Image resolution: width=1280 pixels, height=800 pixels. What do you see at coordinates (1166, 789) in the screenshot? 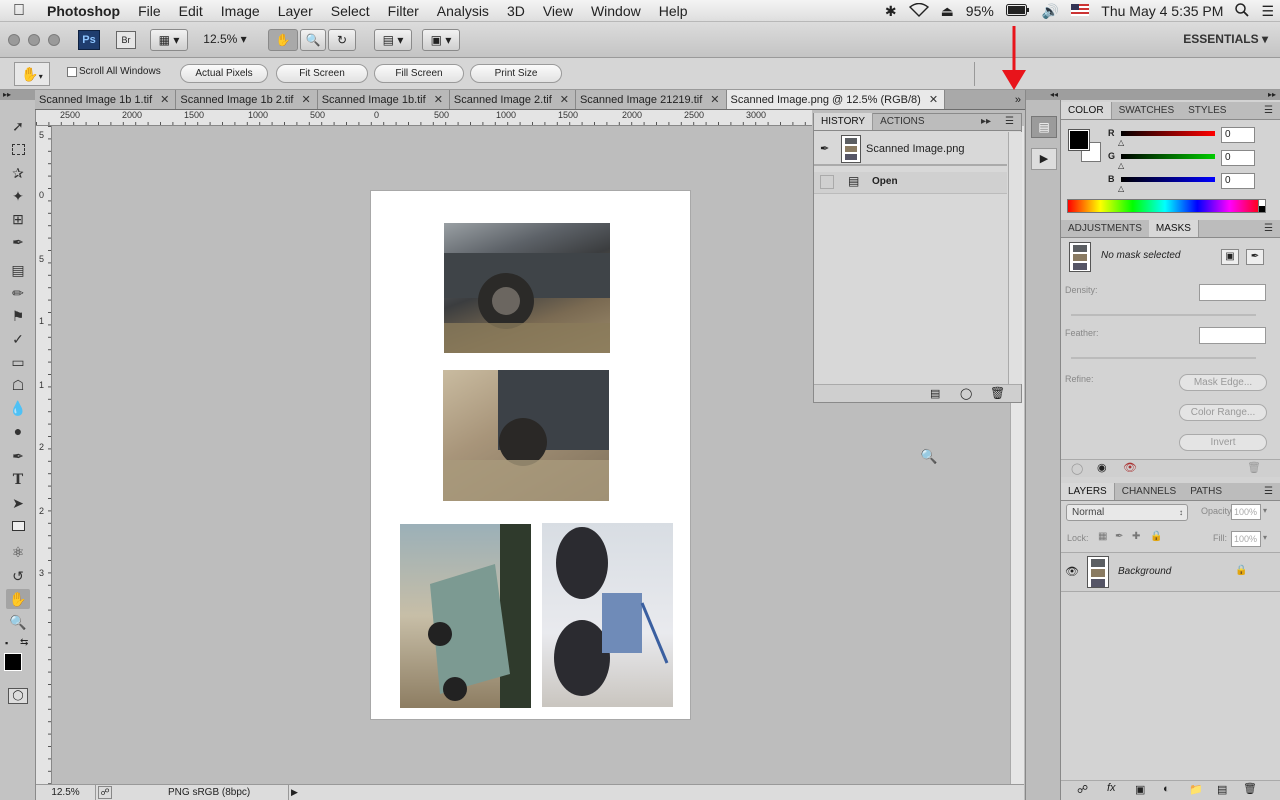
I see `adjustment-layer-icon: ◐` at bounding box center [1166, 789].